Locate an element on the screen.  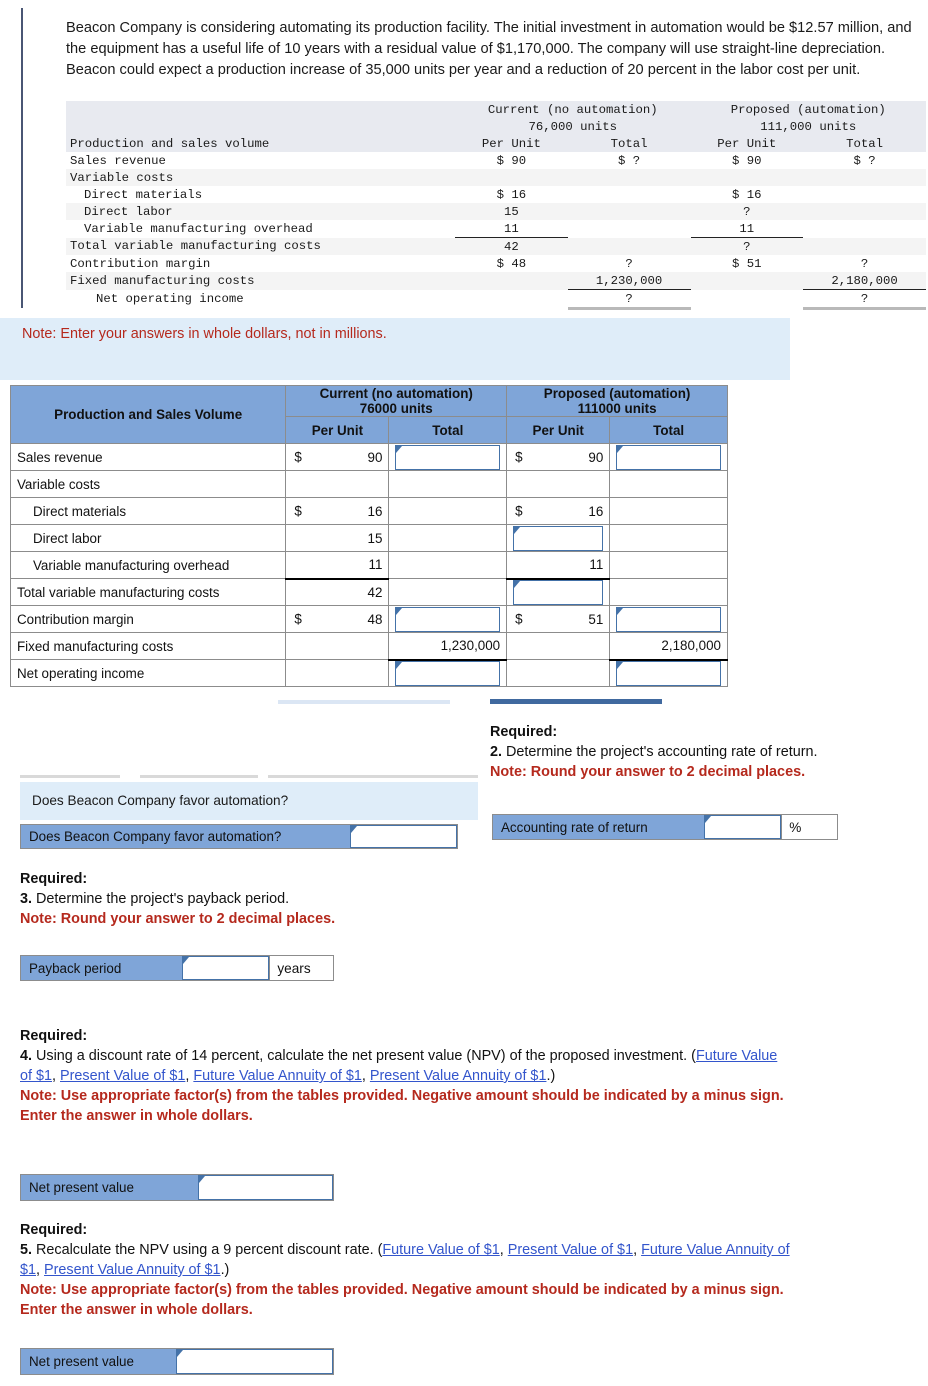
mono-row-proposed-total: ? is located at coordinates (864, 299).